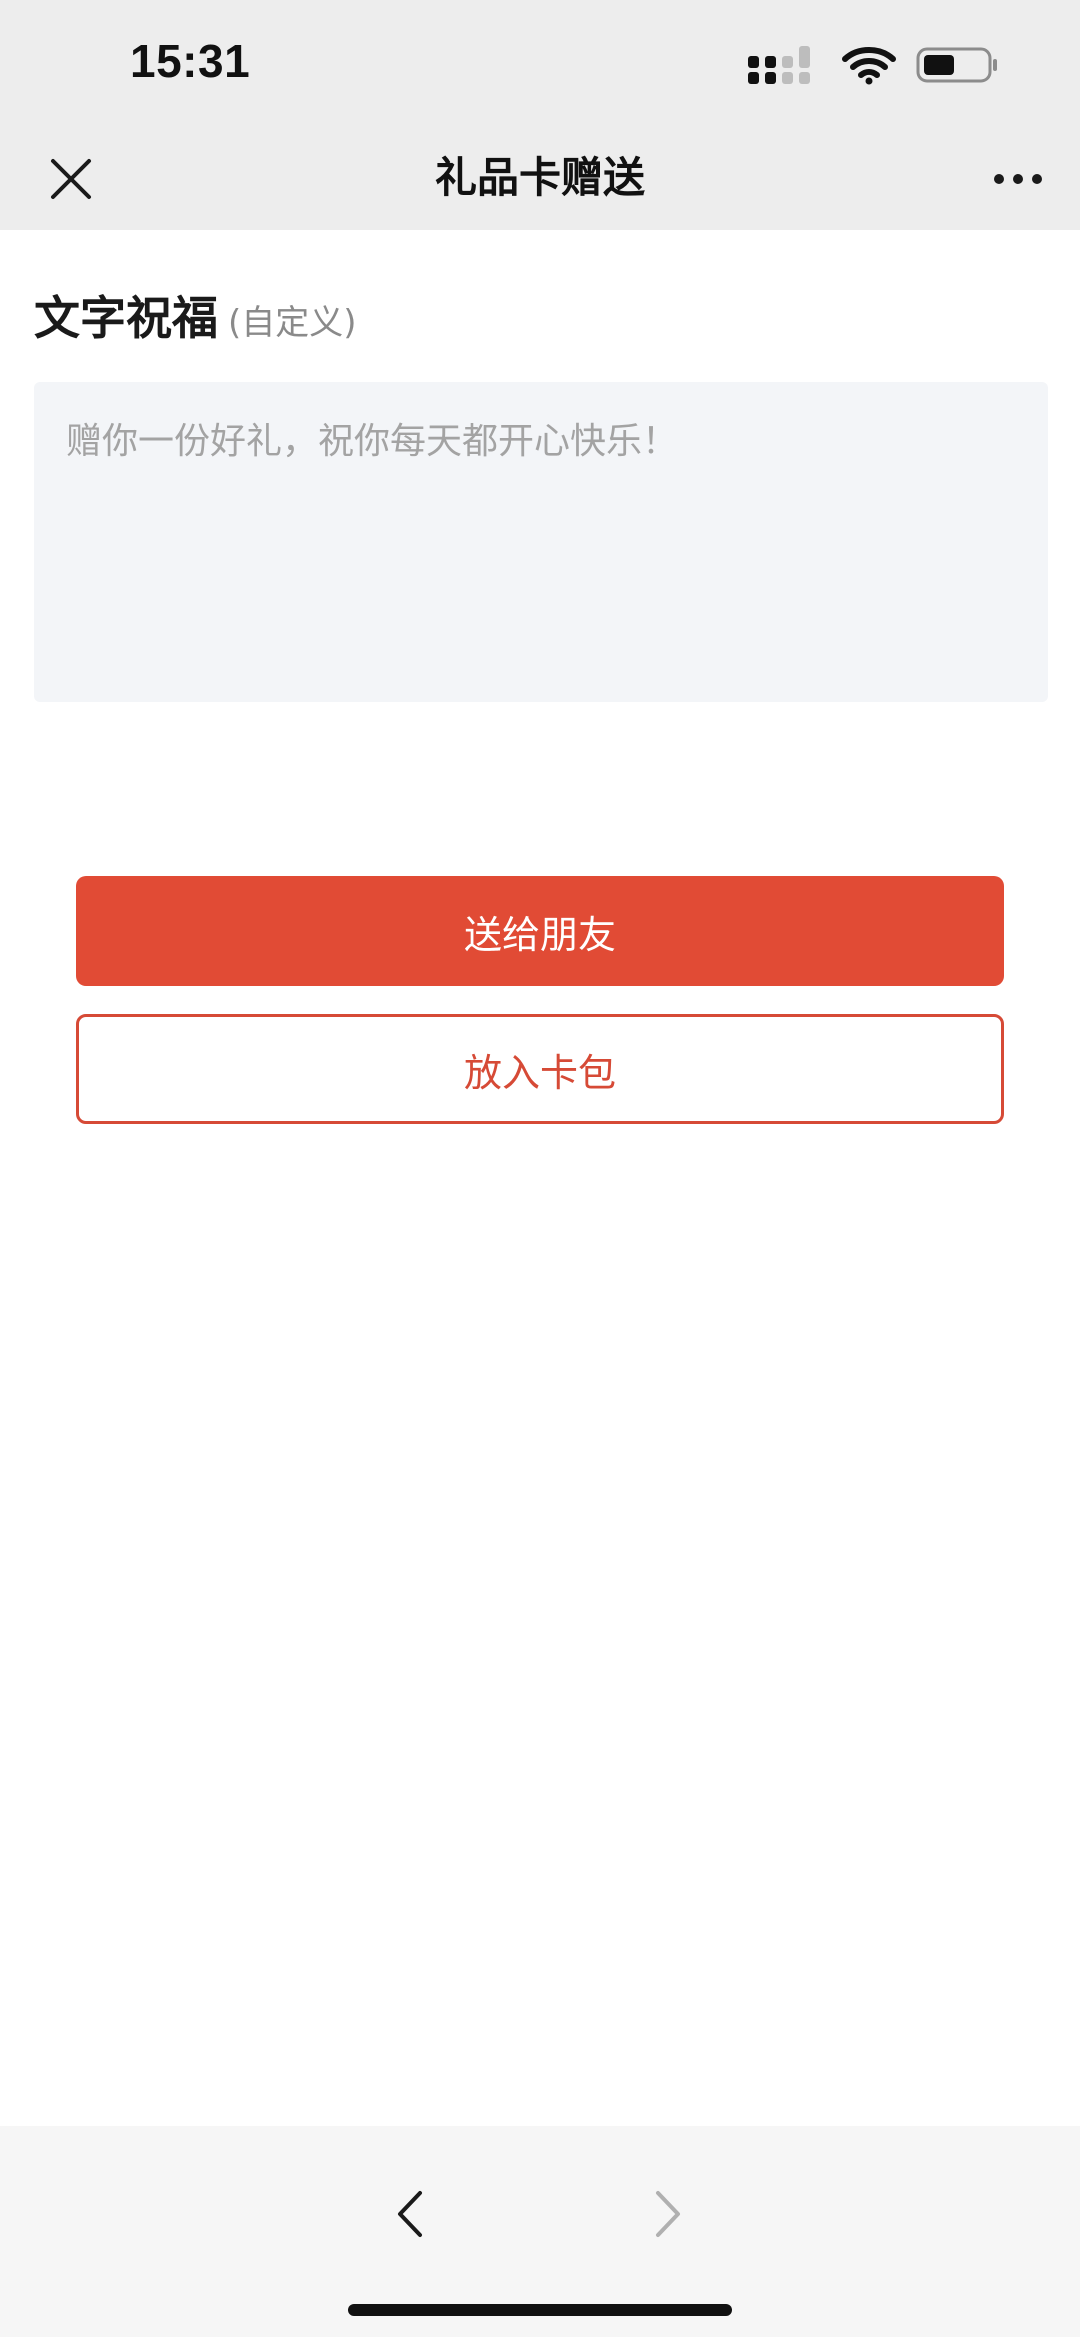 The height and width of the screenshot is (2337, 1080). I want to click on bottom-toolbar, so click(540, 2231).